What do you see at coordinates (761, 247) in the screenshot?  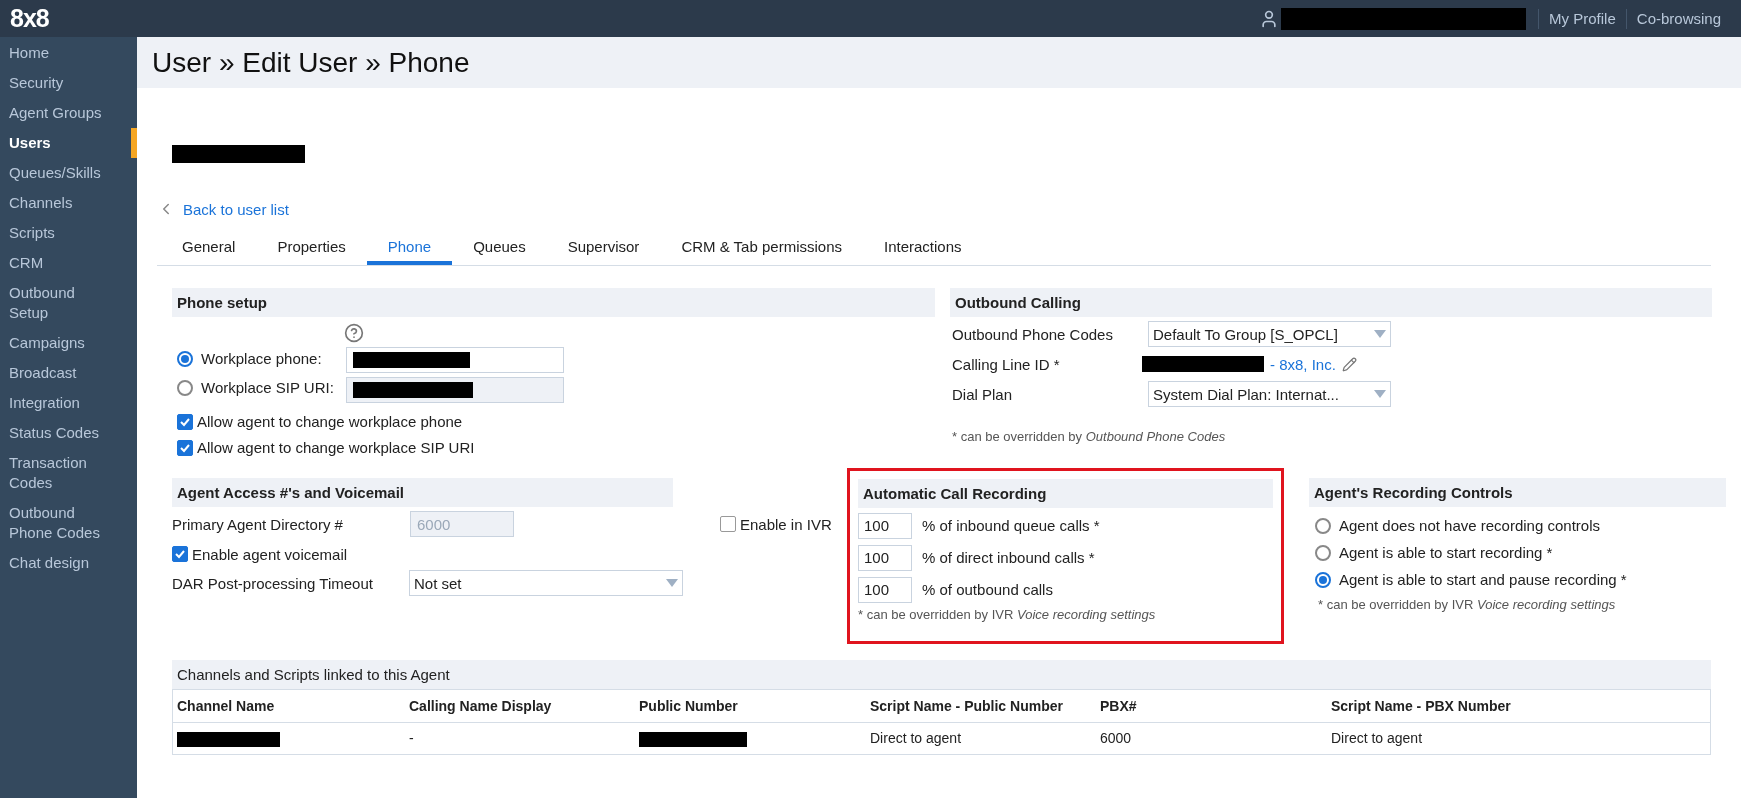 I see `tab: CRM & Tab permissions` at bounding box center [761, 247].